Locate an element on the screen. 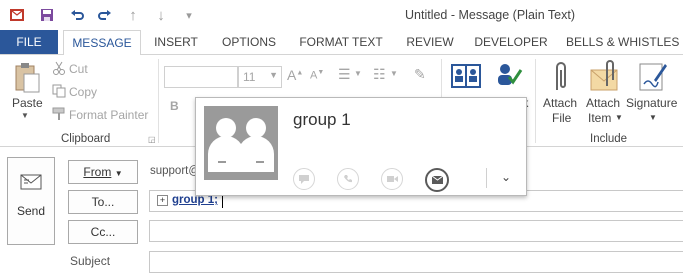 The image size is (683, 275). redo-icon is located at coordinates (105, 15).